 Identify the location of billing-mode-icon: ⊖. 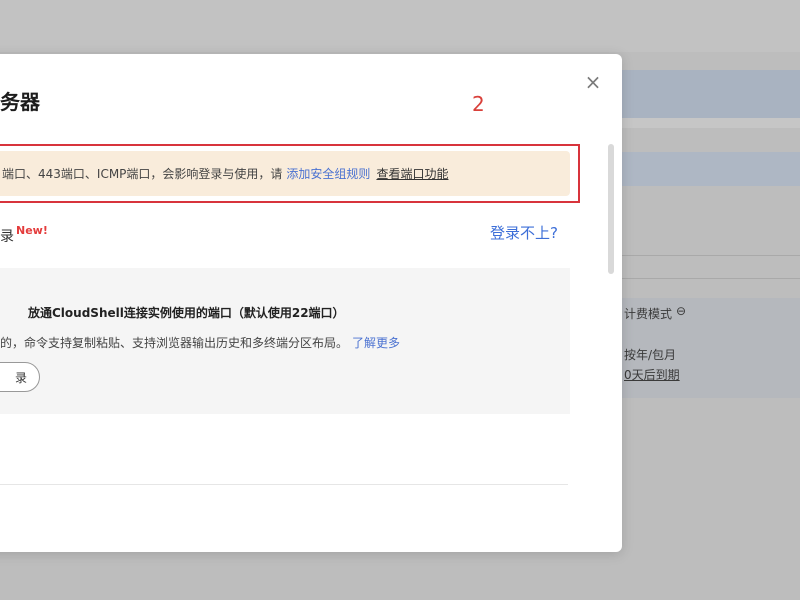
(681, 311).